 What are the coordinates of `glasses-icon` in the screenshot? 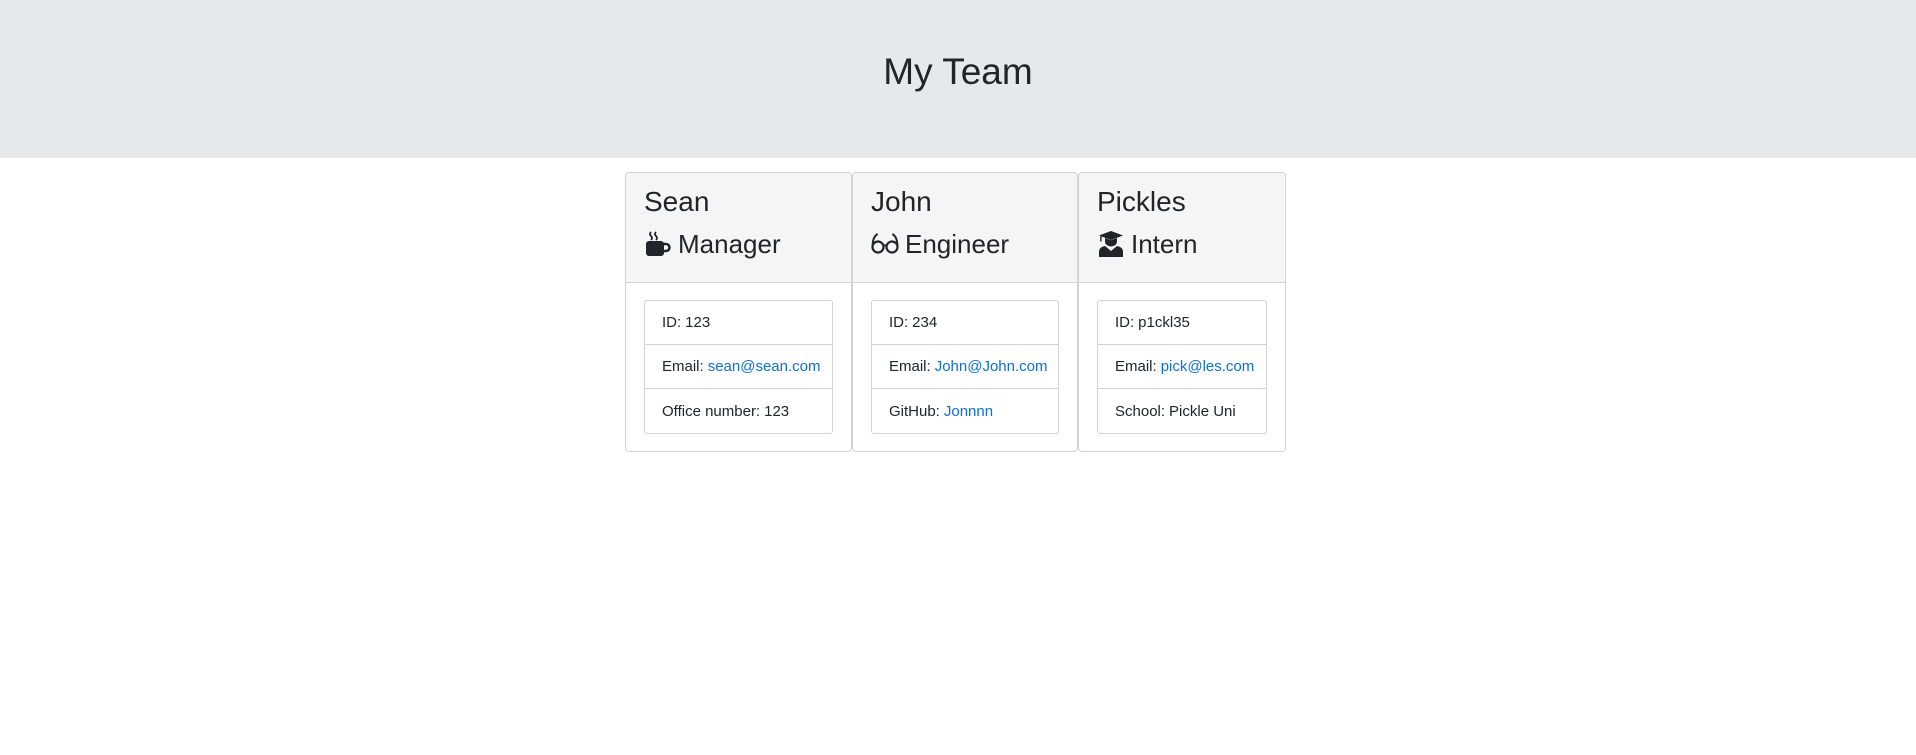 It's located at (885, 244).